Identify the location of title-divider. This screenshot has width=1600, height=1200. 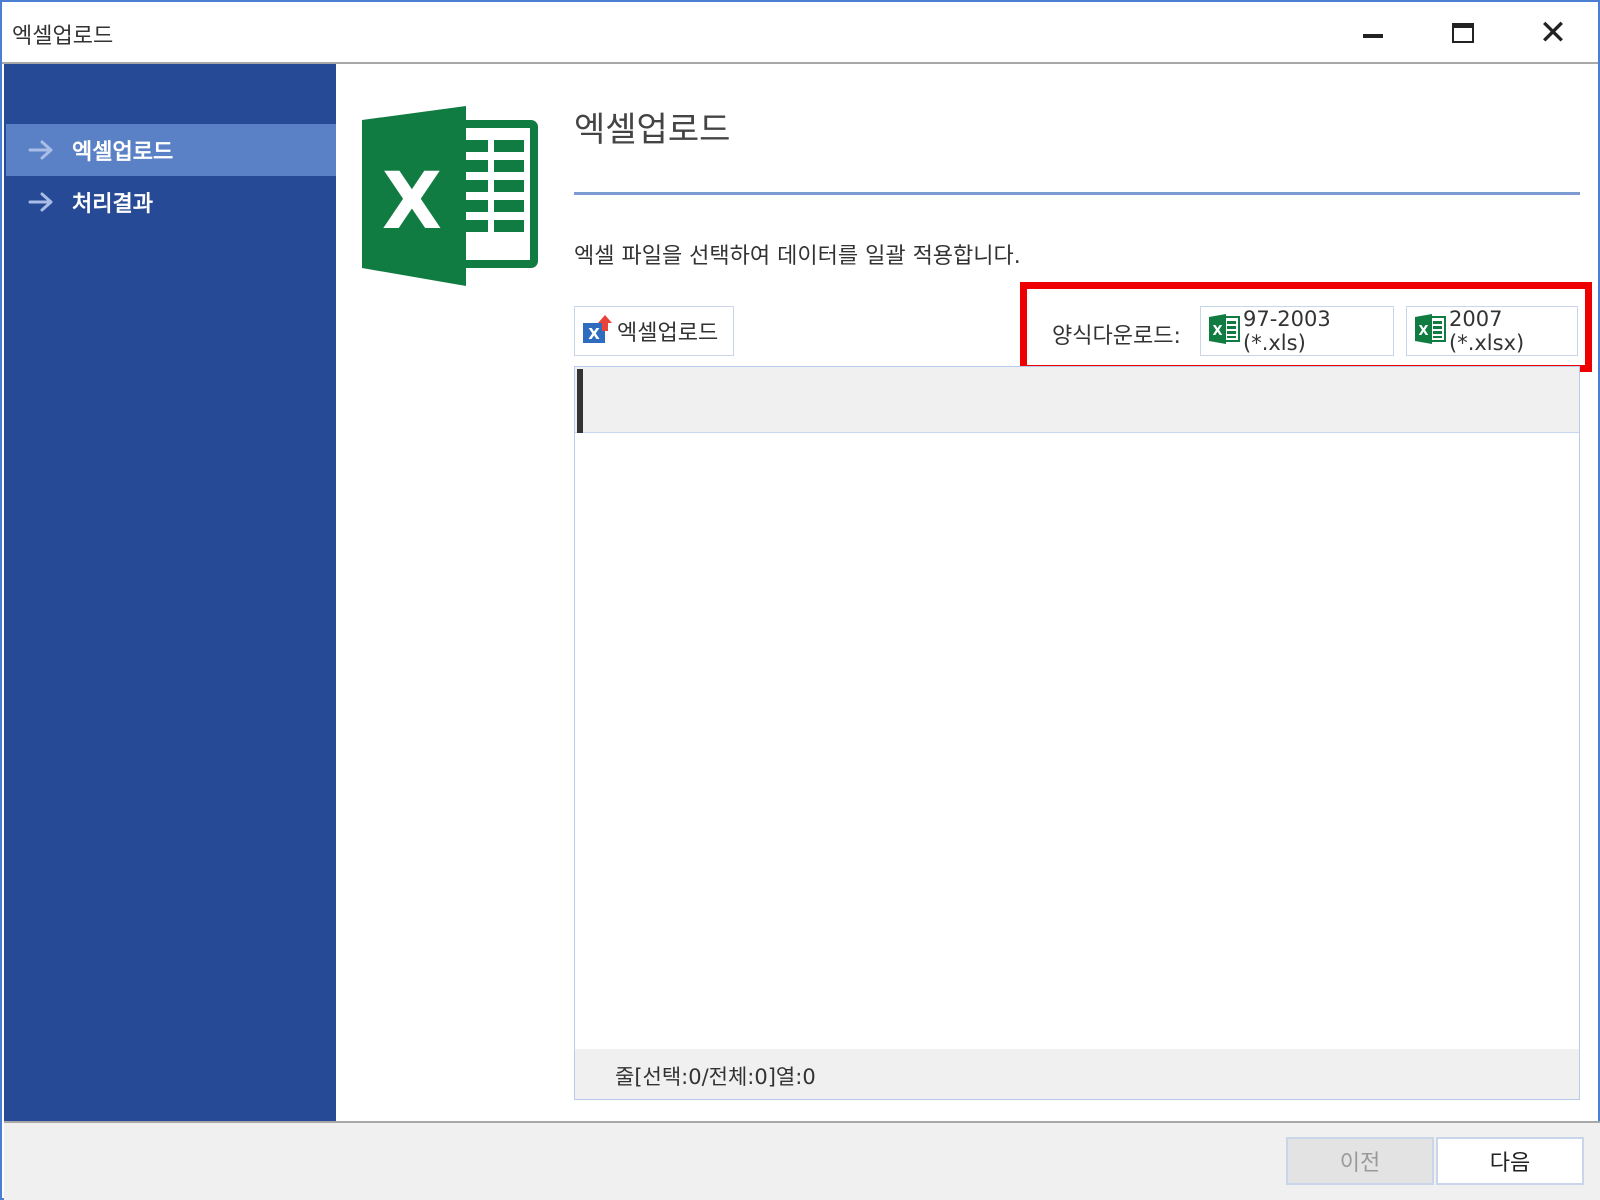
(1077, 193).